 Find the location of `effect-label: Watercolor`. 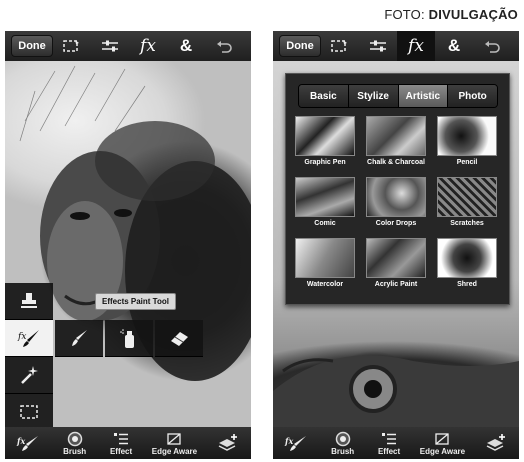

effect-label: Watercolor is located at coordinates (325, 284).